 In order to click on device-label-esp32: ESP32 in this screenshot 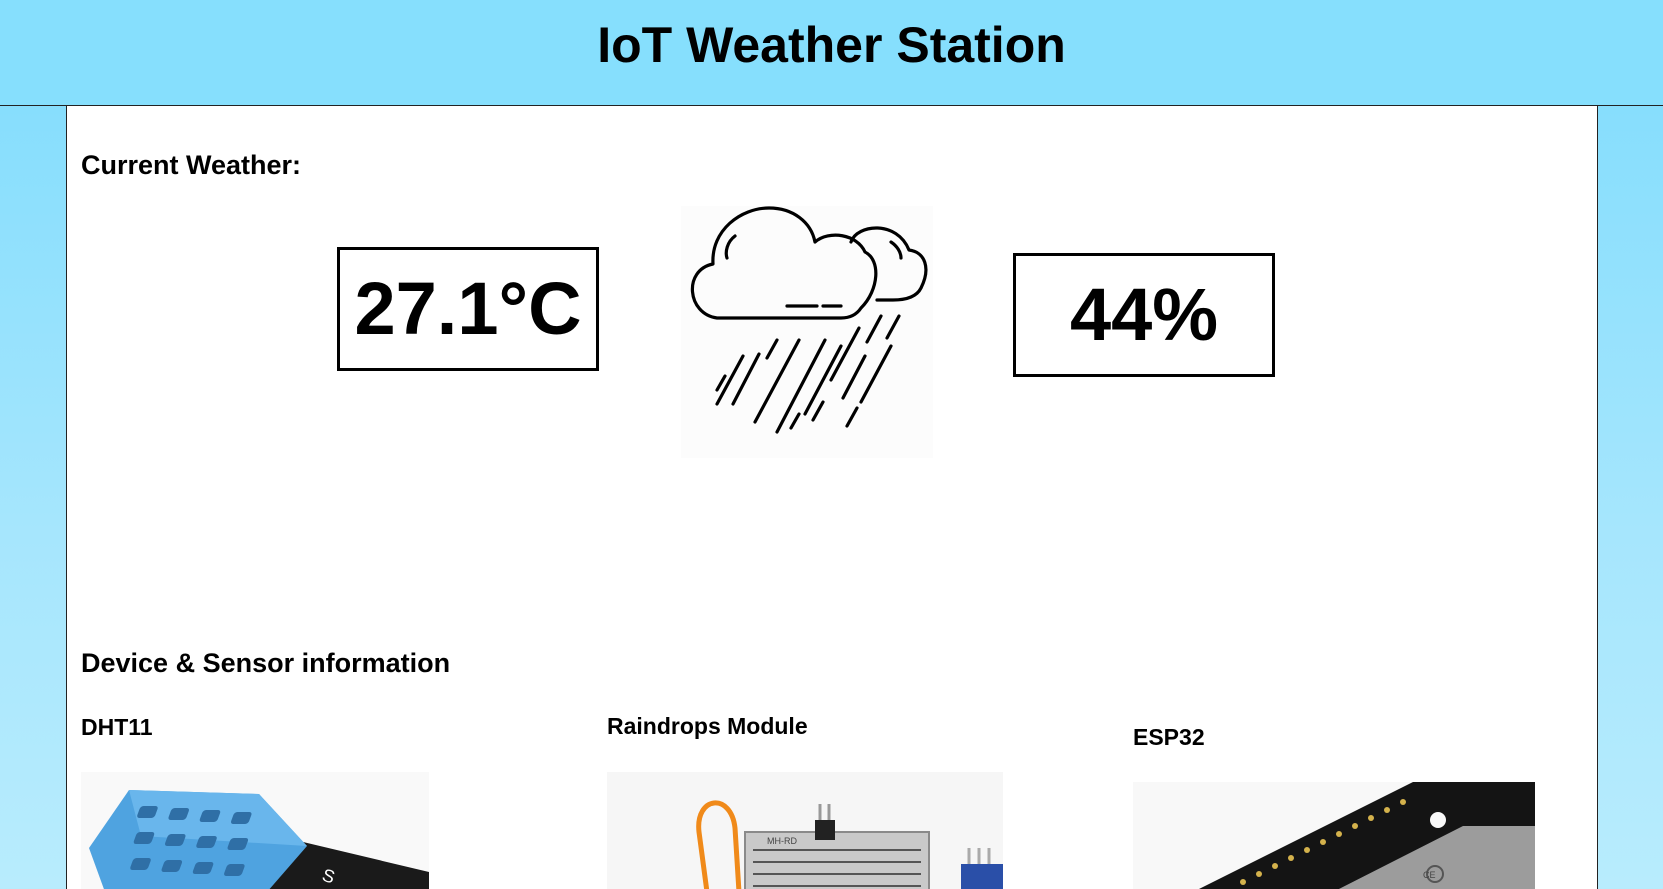, I will do `click(1169, 737)`.